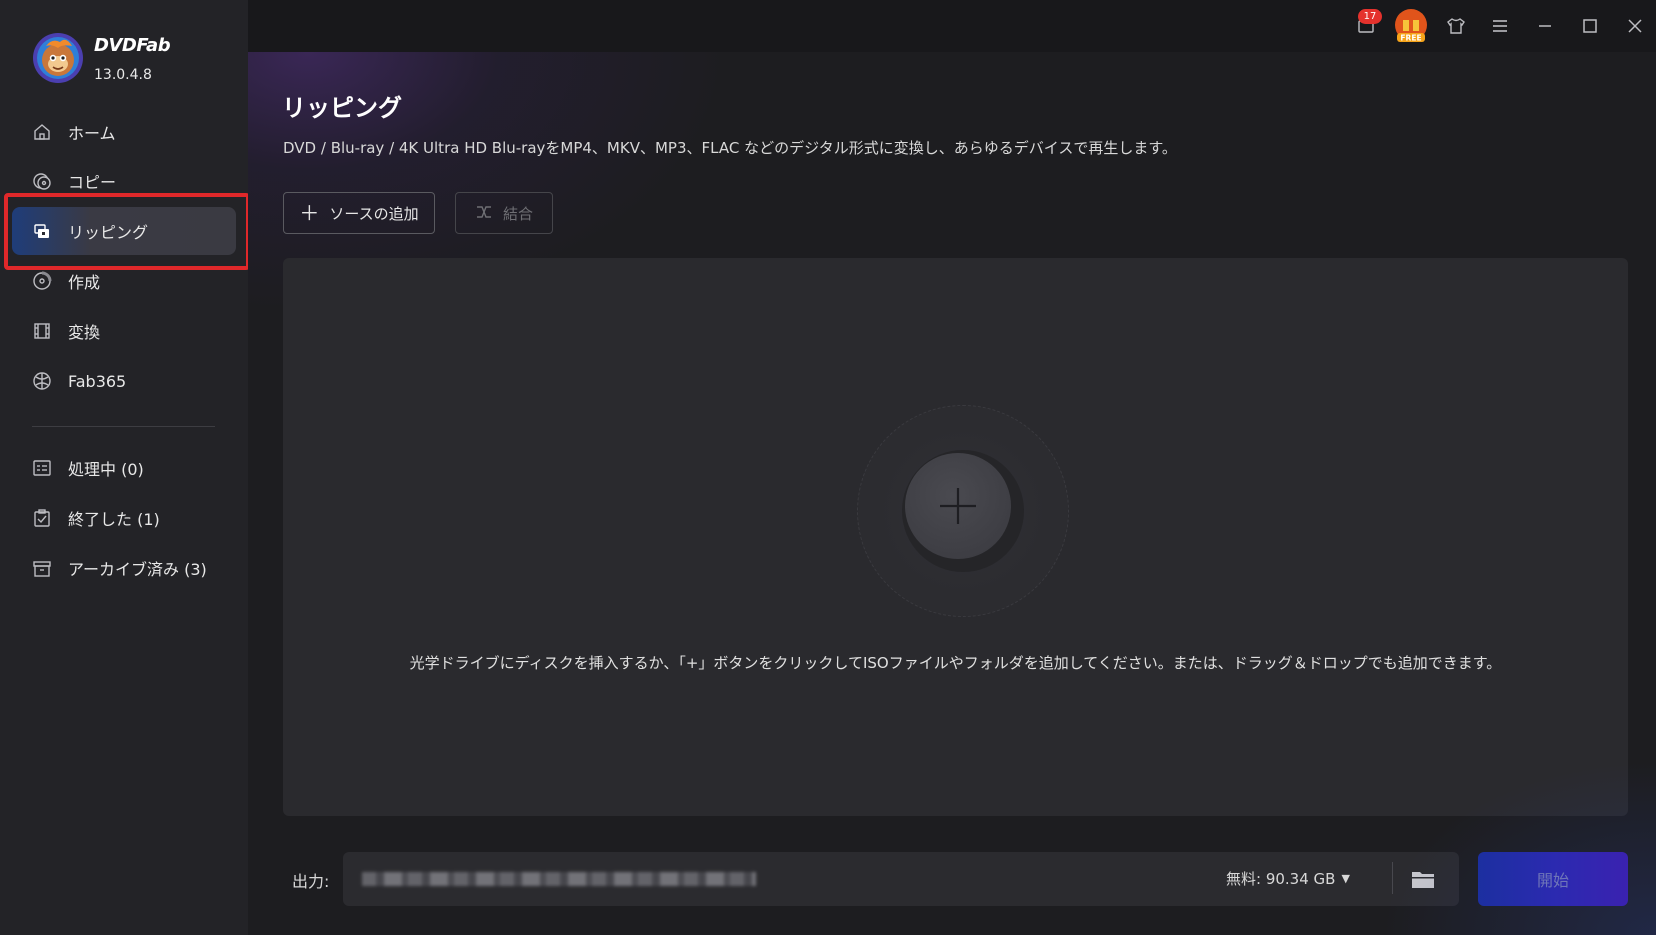 This screenshot has width=1656, height=935. What do you see at coordinates (1553, 879) in the screenshot?
I see `start-button: 開始` at bounding box center [1553, 879].